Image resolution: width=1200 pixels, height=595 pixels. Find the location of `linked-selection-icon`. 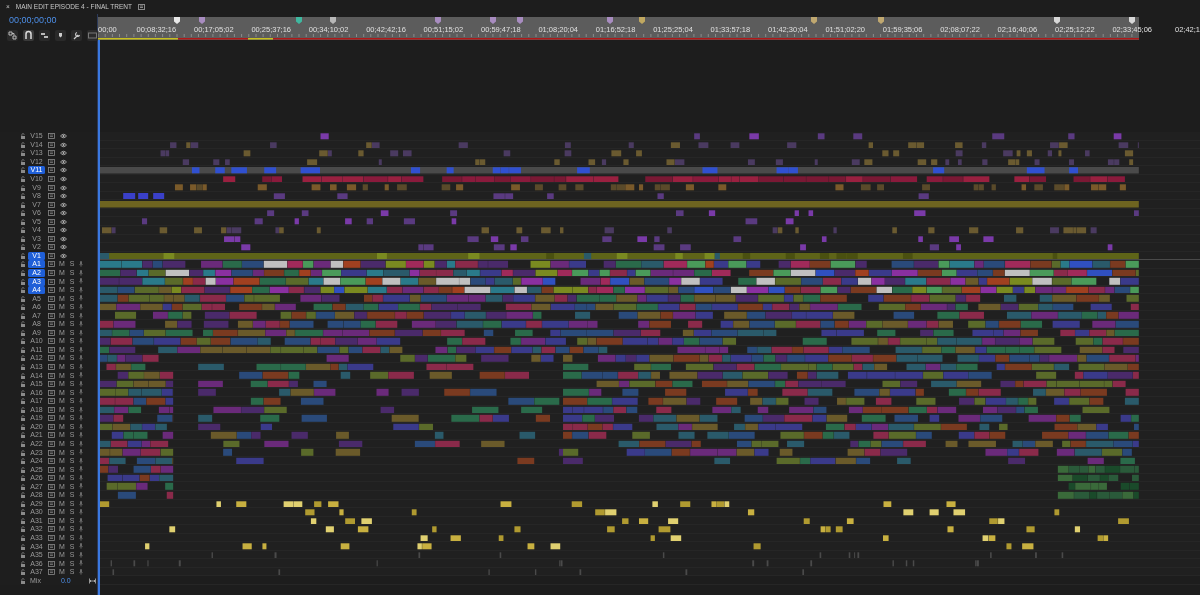

linked-selection-icon is located at coordinates (44, 35).